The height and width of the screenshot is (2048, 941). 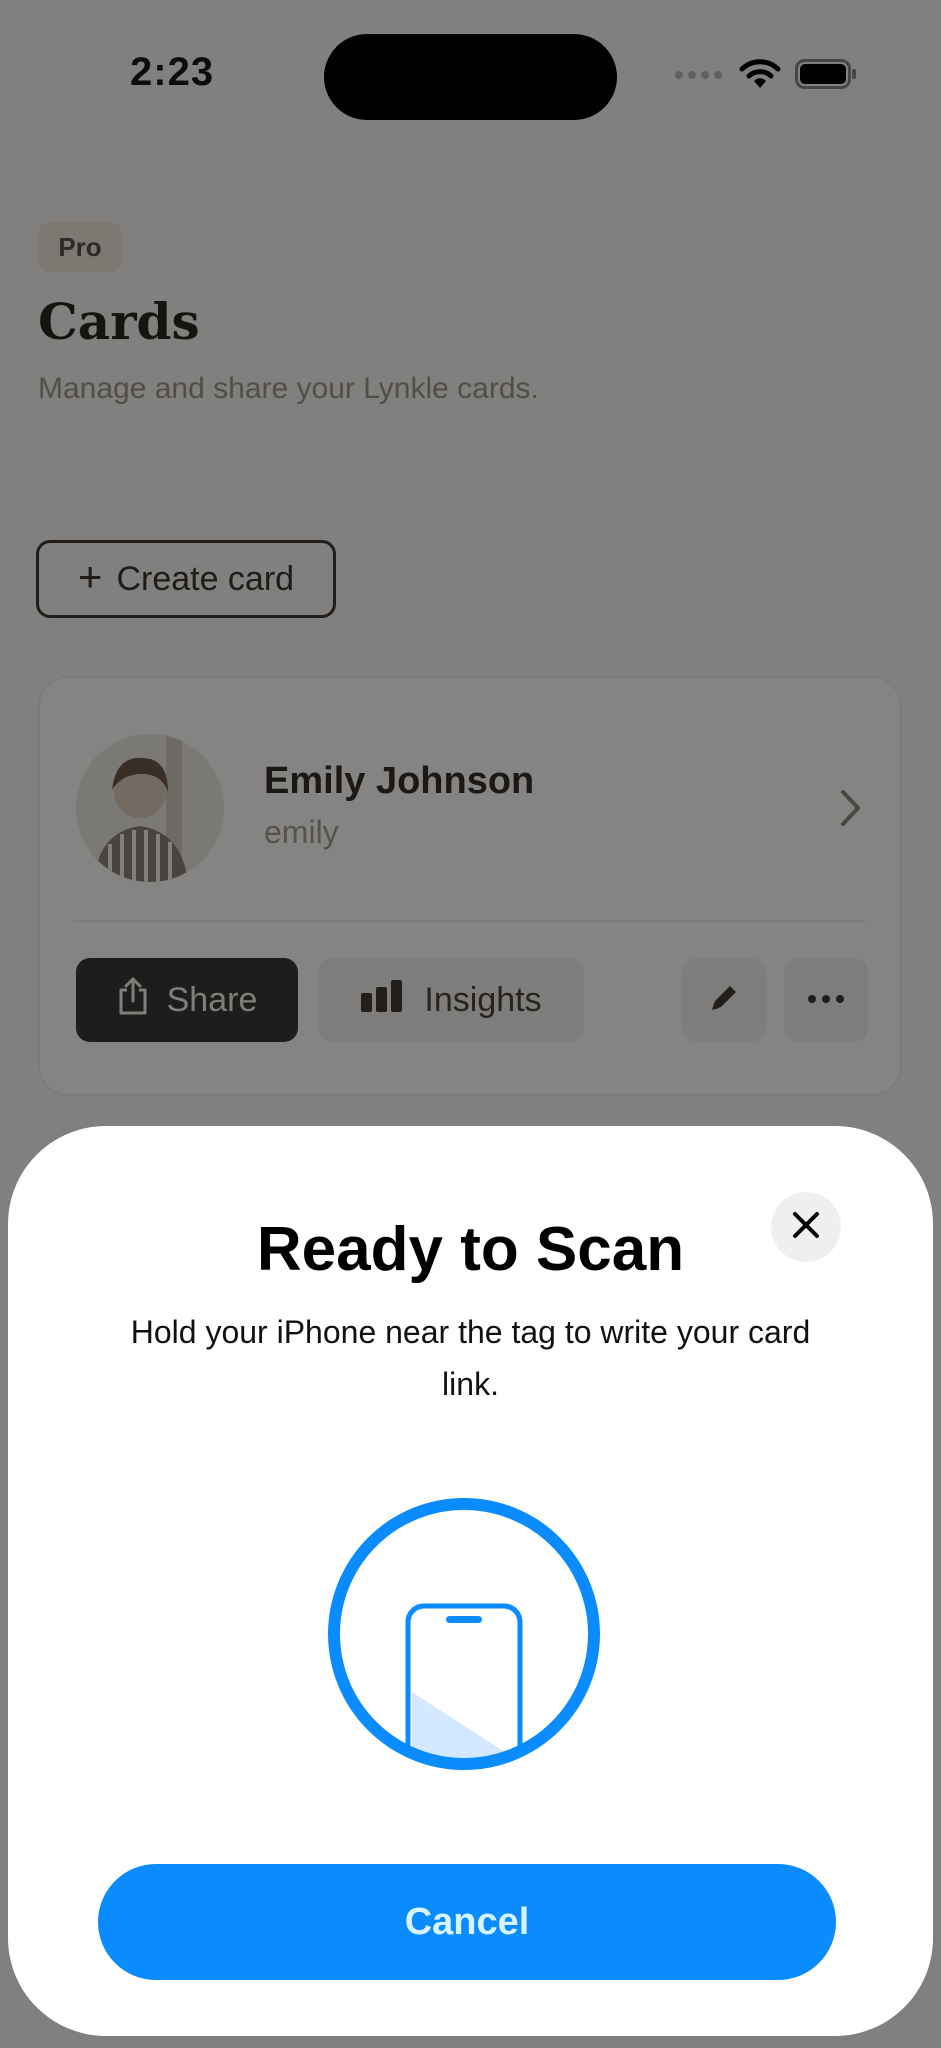 What do you see at coordinates (464, 1634) in the screenshot?
I see `phone-scan-icon` at bounding box center [464, 1634].